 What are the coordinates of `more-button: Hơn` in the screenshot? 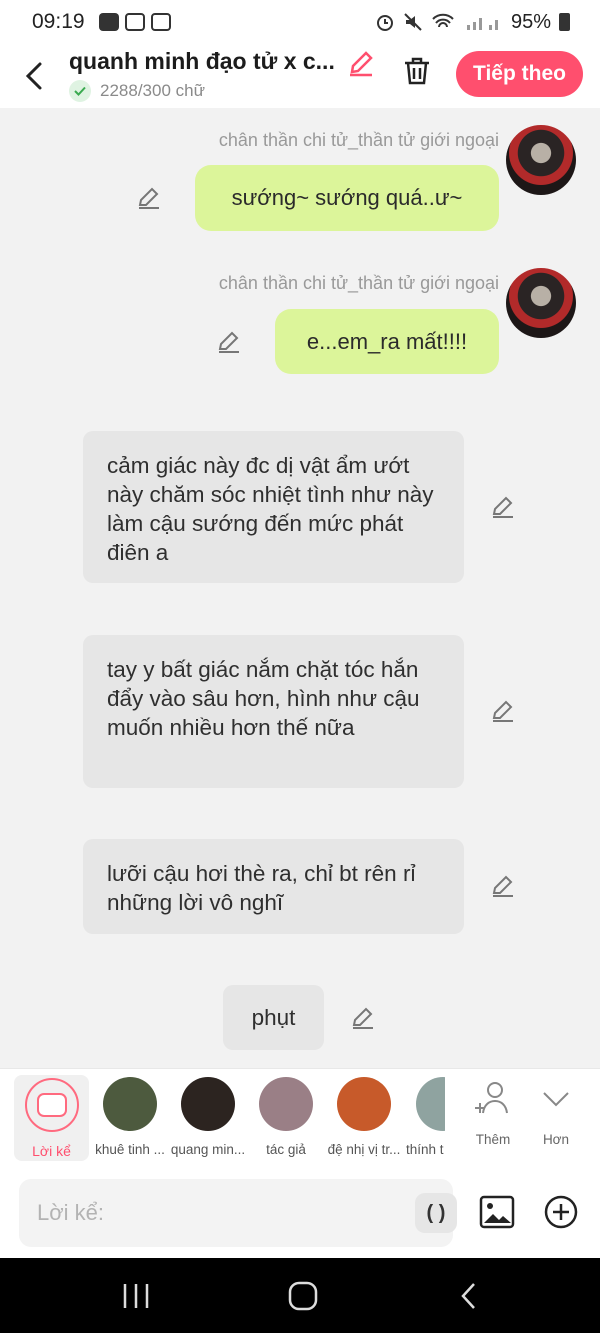 It's located at (556, 1113).